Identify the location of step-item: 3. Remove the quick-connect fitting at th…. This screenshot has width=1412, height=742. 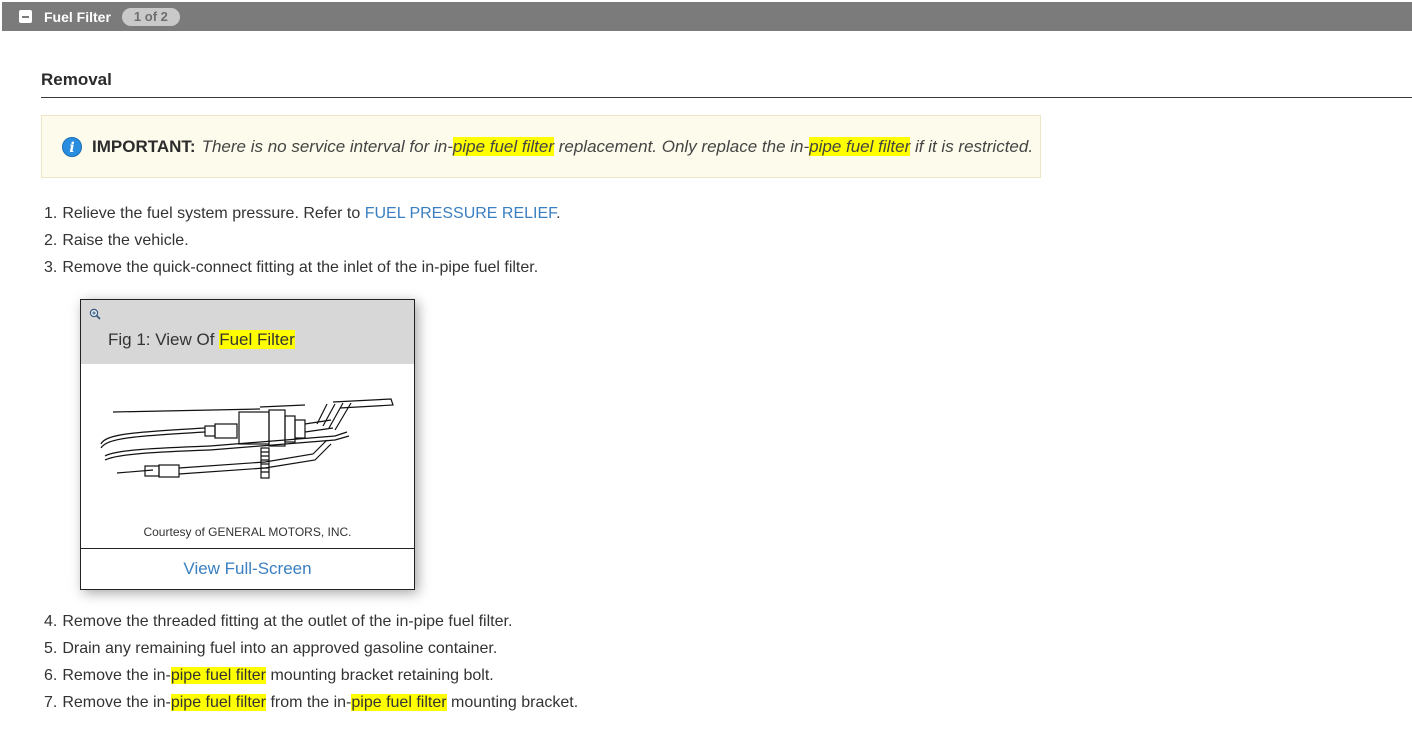
(291, 267).